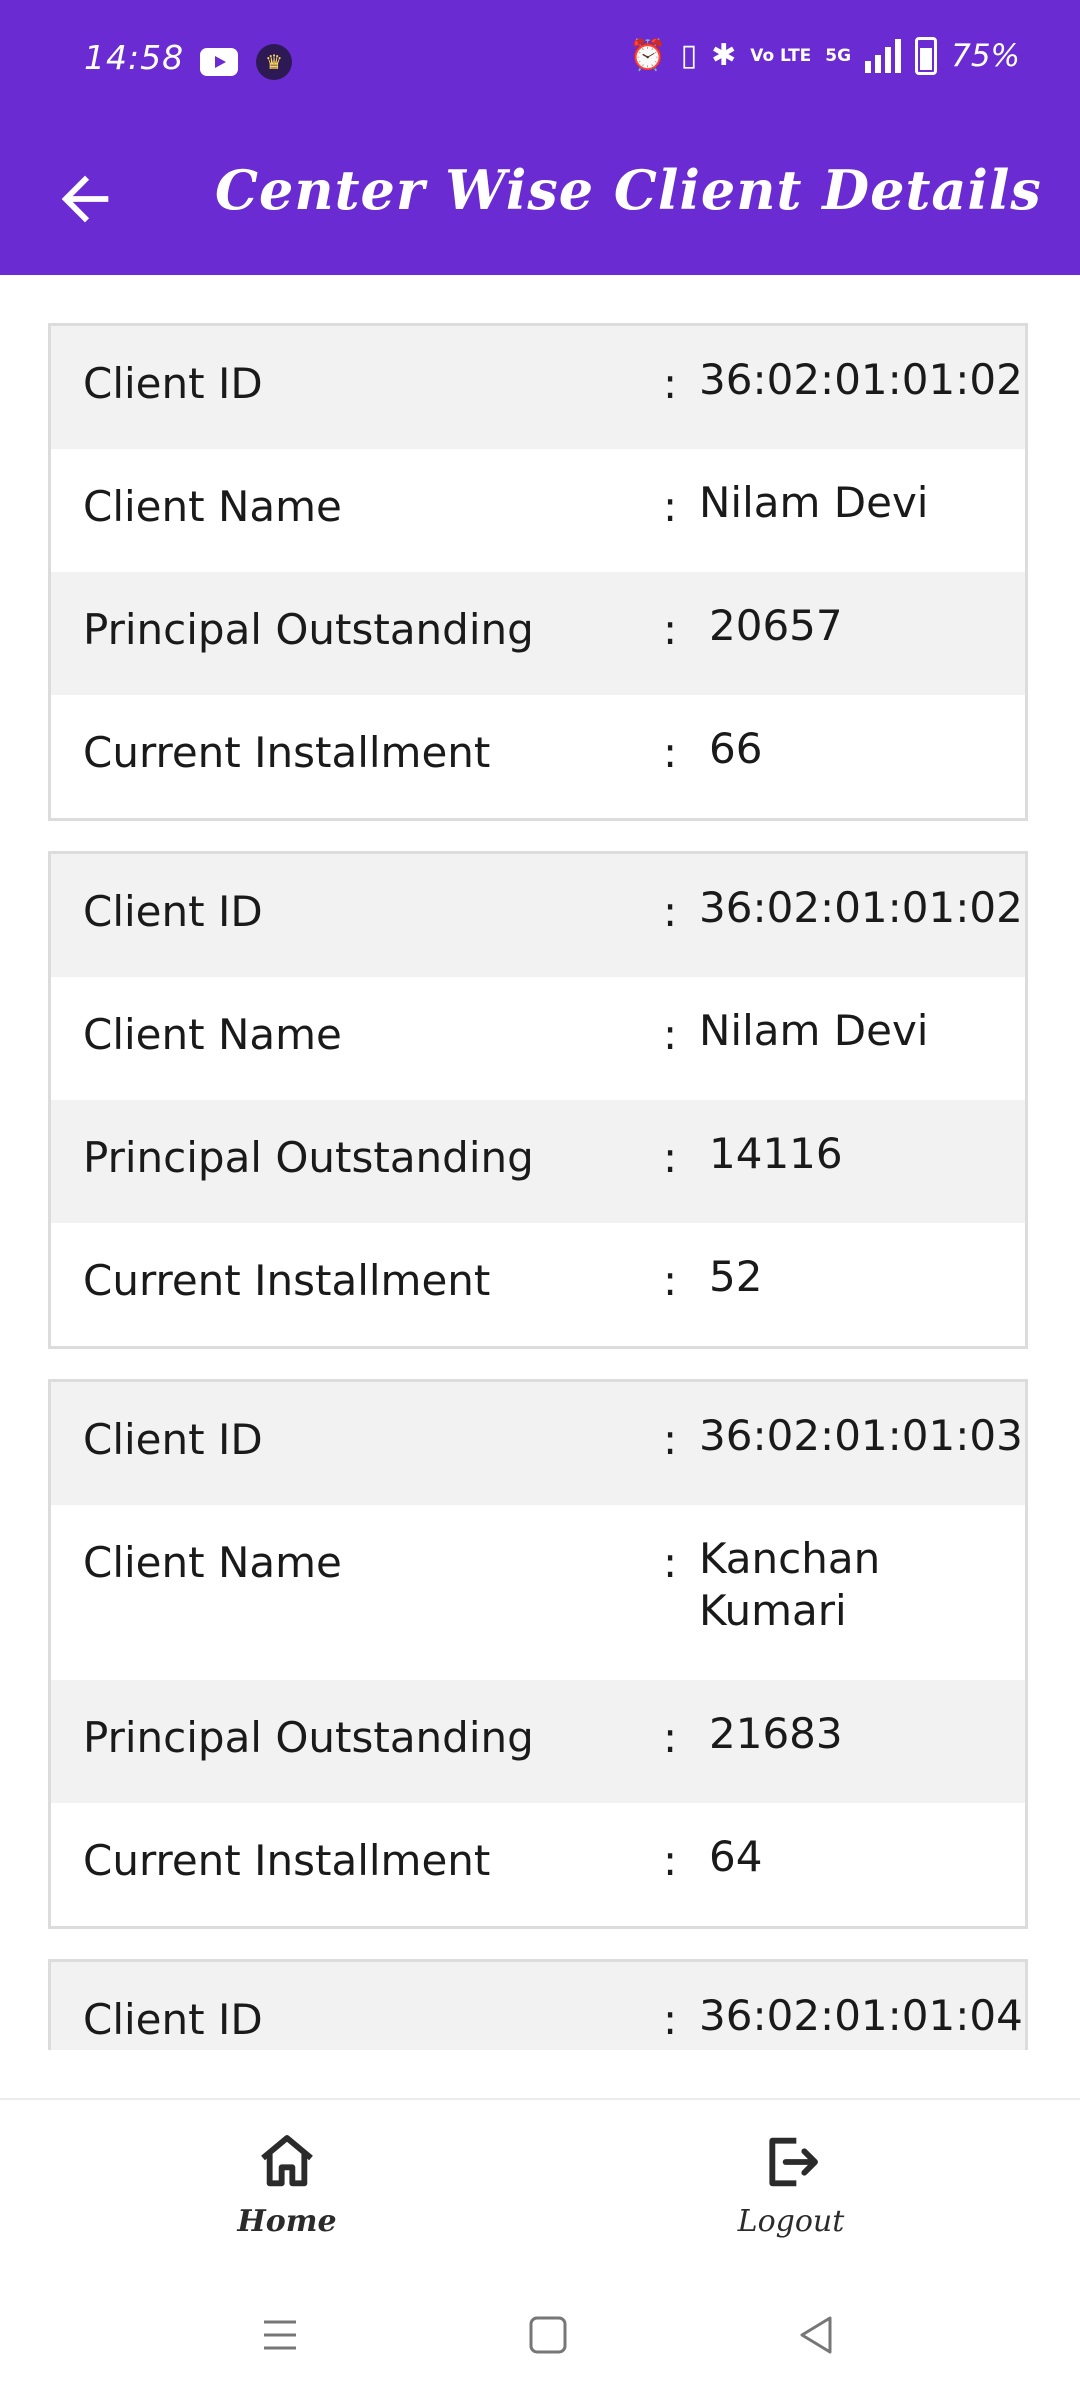 The height and width of the screenshot is (2400, 1080). What do you see at coordinates (776, 1153) in the screenshot?
I see `principal-outstanding-value: 14116` at bounding box center [776, 1153].